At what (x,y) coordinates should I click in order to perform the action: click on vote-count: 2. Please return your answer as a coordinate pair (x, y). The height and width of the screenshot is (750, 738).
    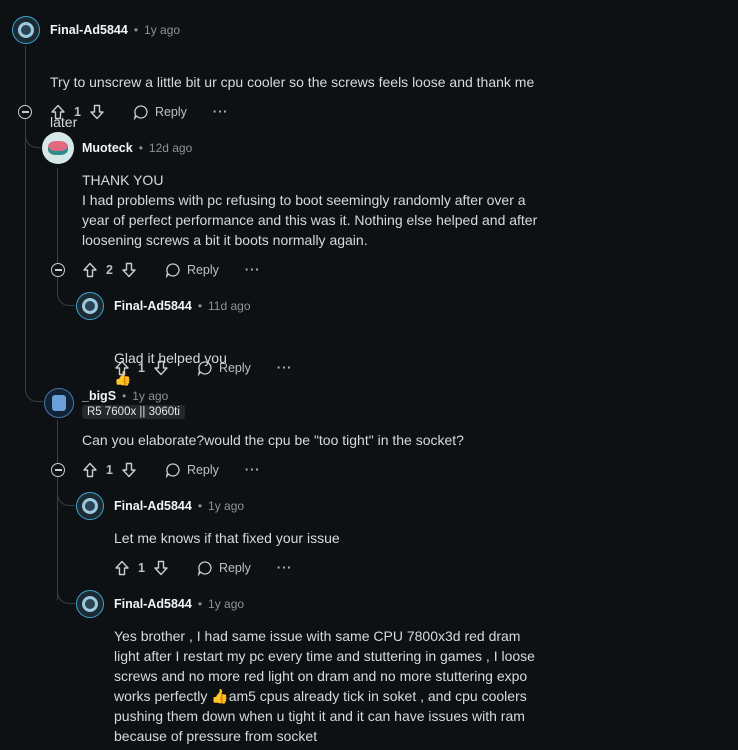
    Looking at the image, I should click on (109, 270).